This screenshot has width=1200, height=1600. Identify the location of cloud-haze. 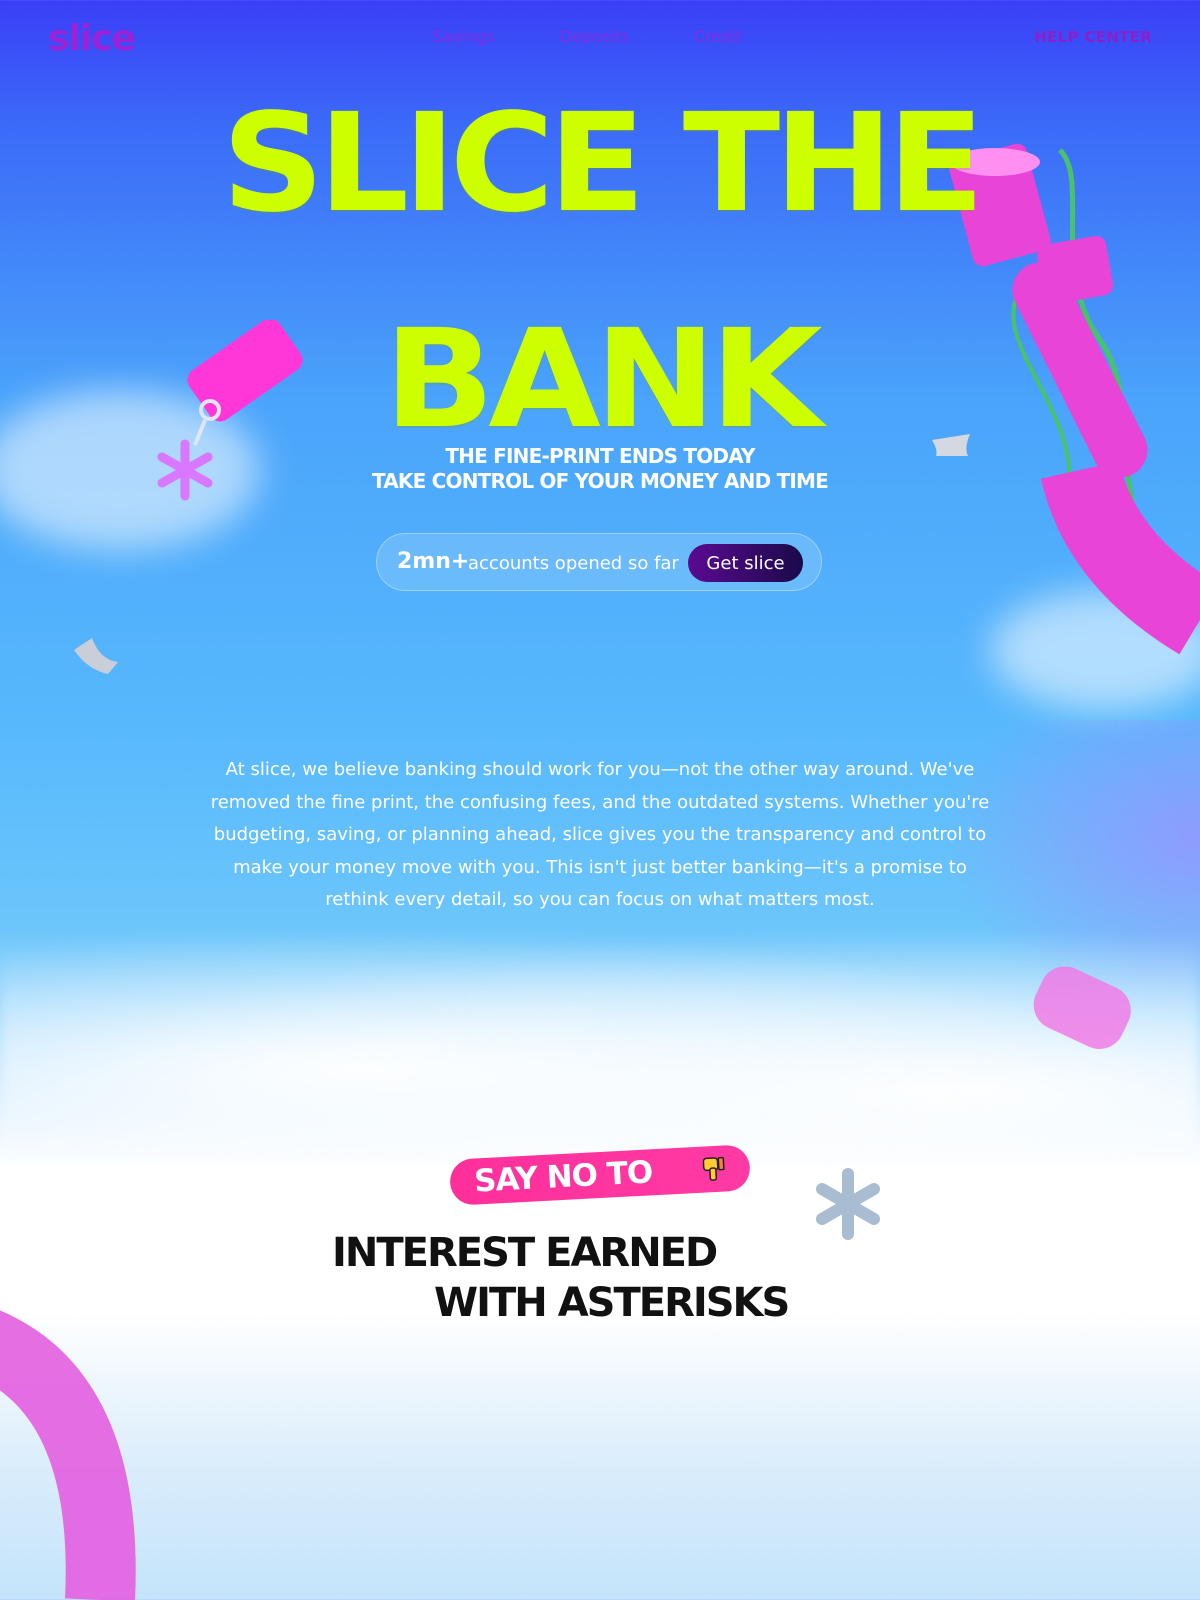
(600, 1045).